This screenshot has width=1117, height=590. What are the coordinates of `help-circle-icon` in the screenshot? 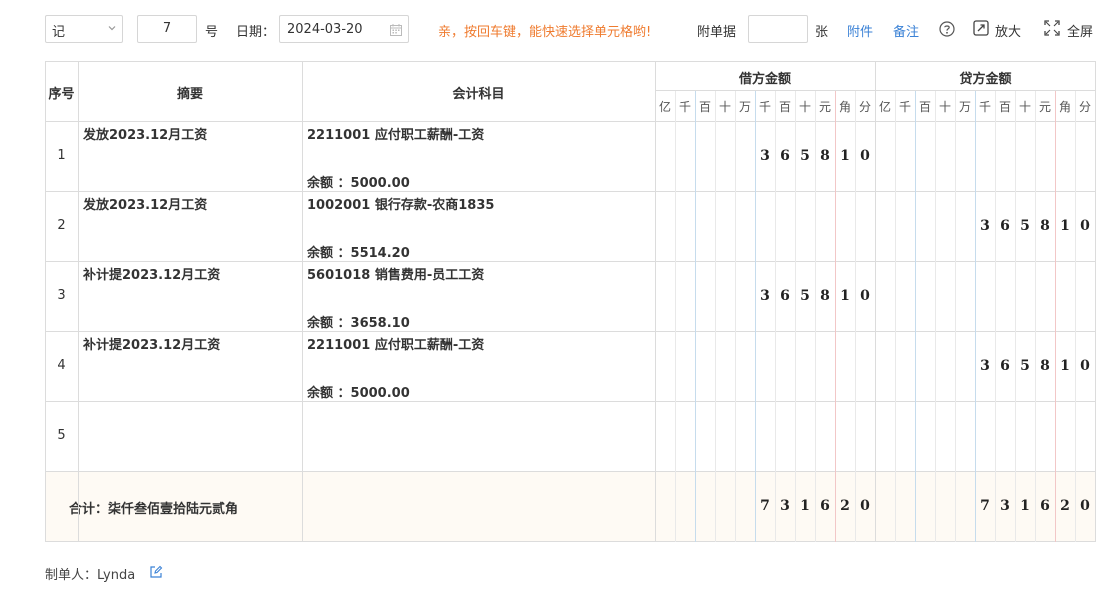 It's located at (947, 29).